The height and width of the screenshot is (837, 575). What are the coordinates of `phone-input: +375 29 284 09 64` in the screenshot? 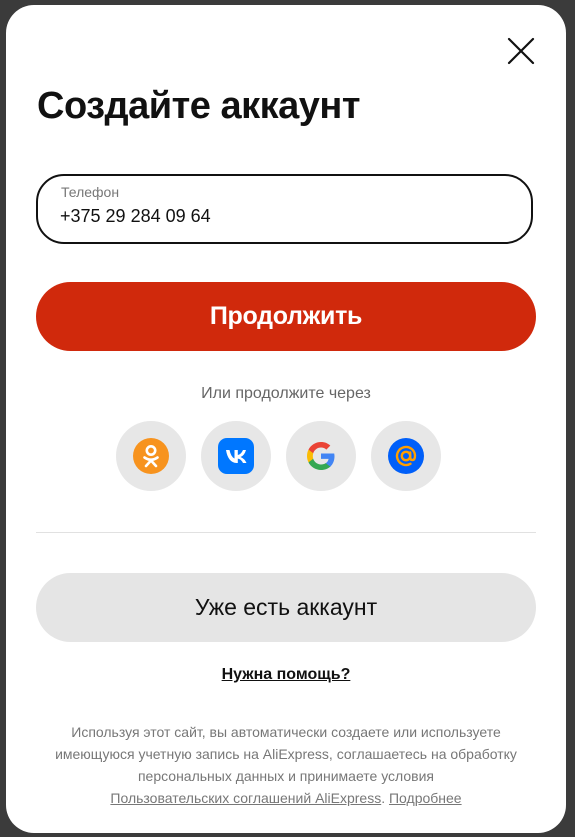 It's located at (135, 216).